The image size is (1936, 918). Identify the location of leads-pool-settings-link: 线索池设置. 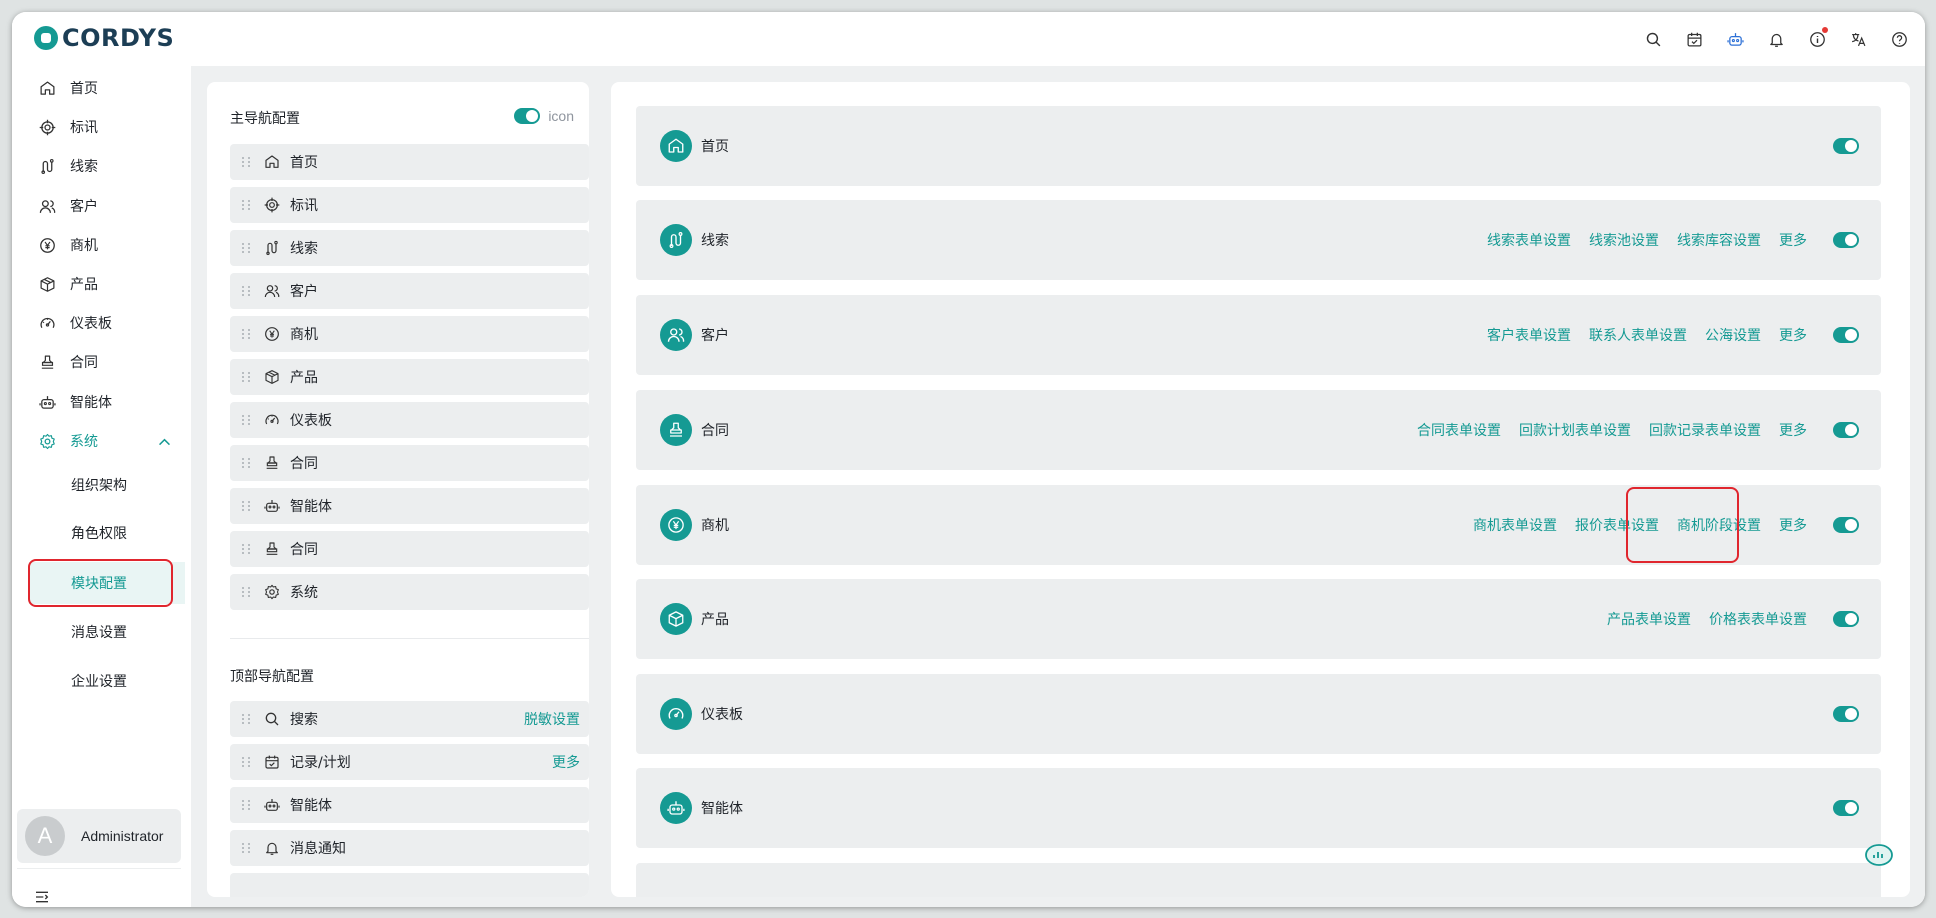
(1624, 240).